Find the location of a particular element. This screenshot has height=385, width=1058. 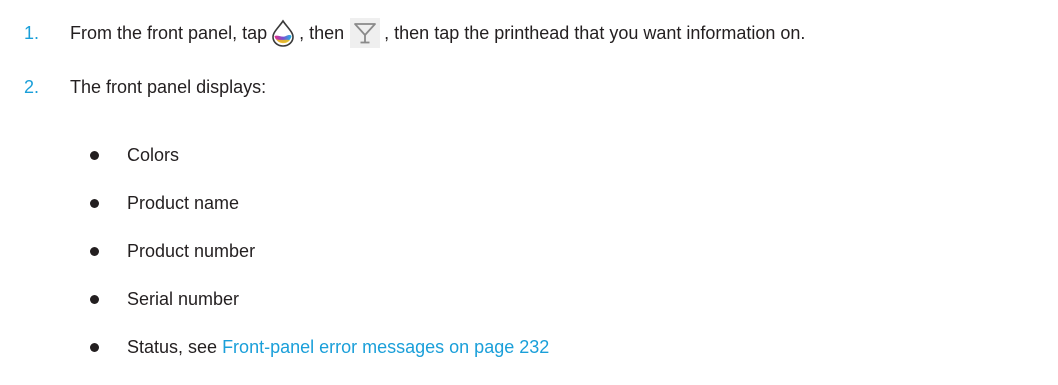

list-item: Product number is located at coordinates (318, 251).